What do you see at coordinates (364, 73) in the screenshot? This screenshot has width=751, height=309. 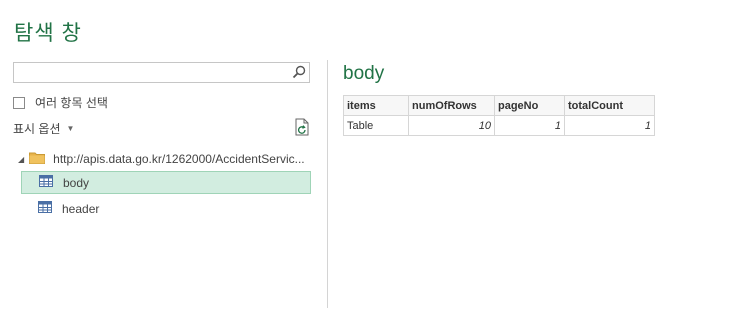 I see `preview-title: body` at bounding box center [364, 73].